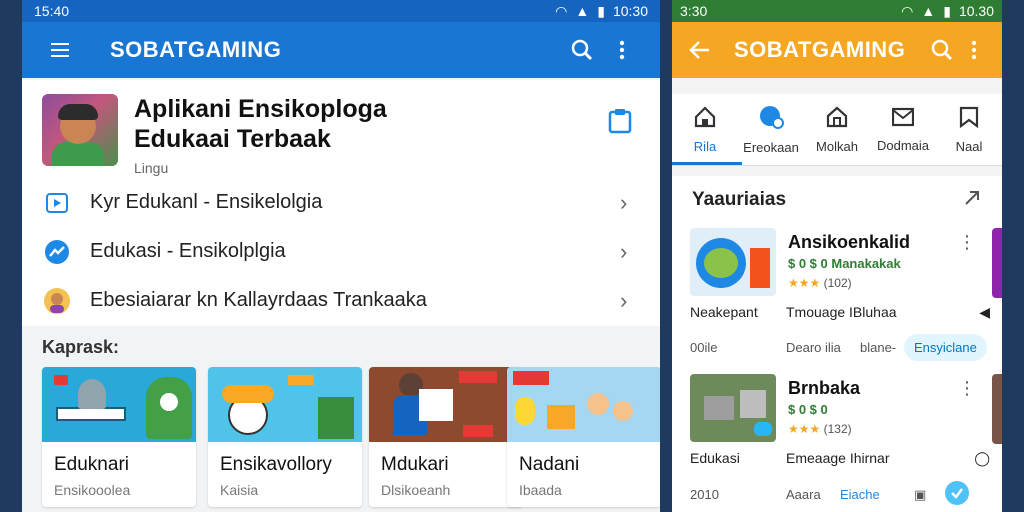  Describe the element at coordinates (80, 130) in the screenshot. I see `app-thumbnail` at that location.